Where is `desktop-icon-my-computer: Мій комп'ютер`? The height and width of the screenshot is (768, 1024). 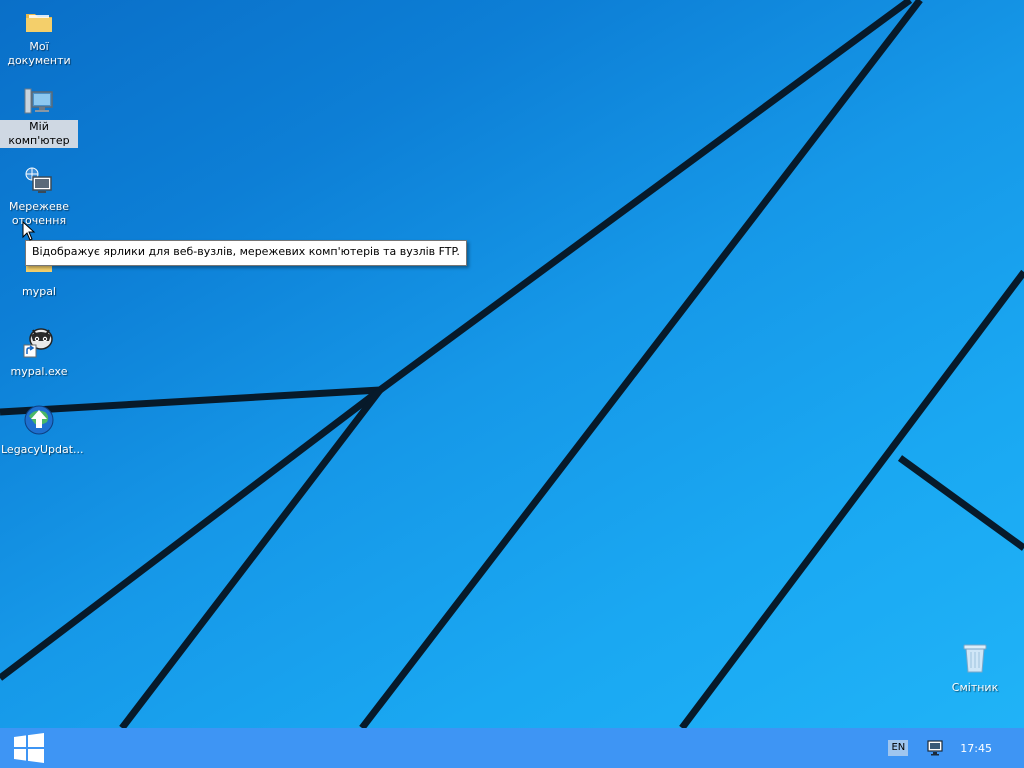 desktop-icon-my-computer: Мій комп'ютер is located at coordinates (39, 117).